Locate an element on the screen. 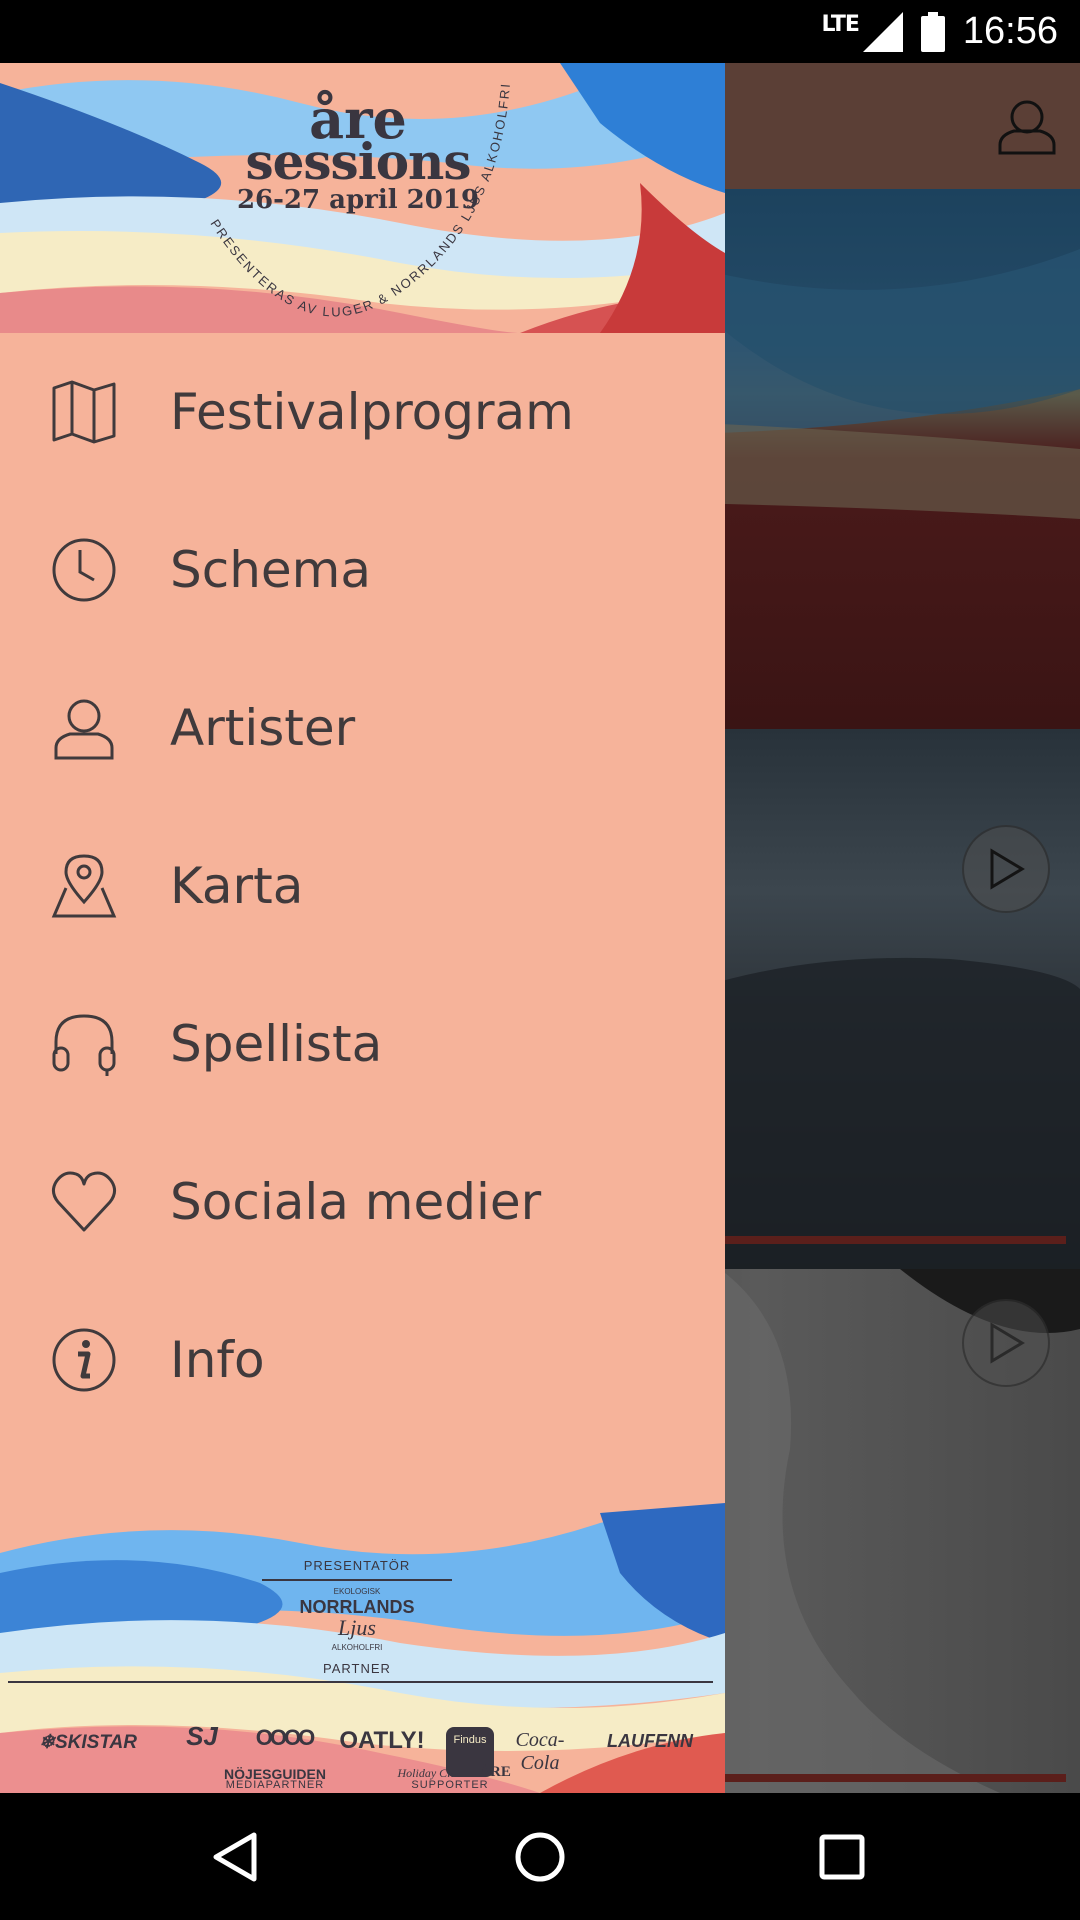 The width and height of the screenshot is (1080, 1920). menu-item-karta: Karta is located at coordinates (362, 886).